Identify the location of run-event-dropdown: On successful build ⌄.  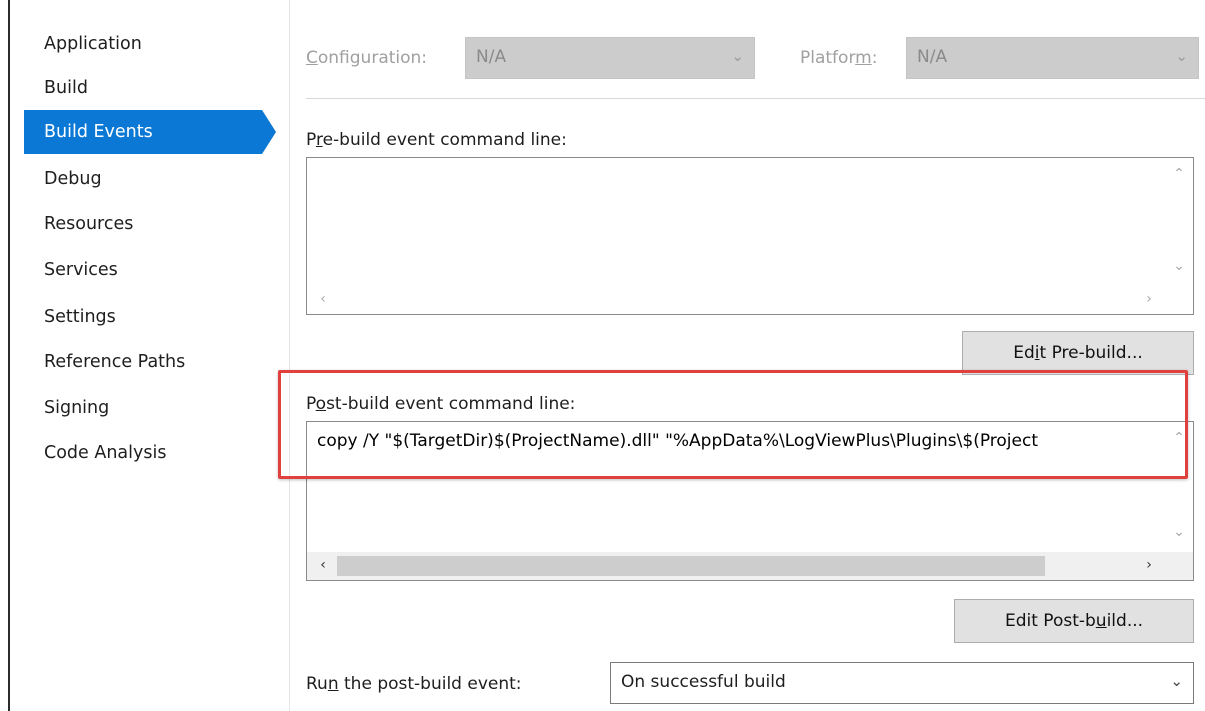
(902, 683).